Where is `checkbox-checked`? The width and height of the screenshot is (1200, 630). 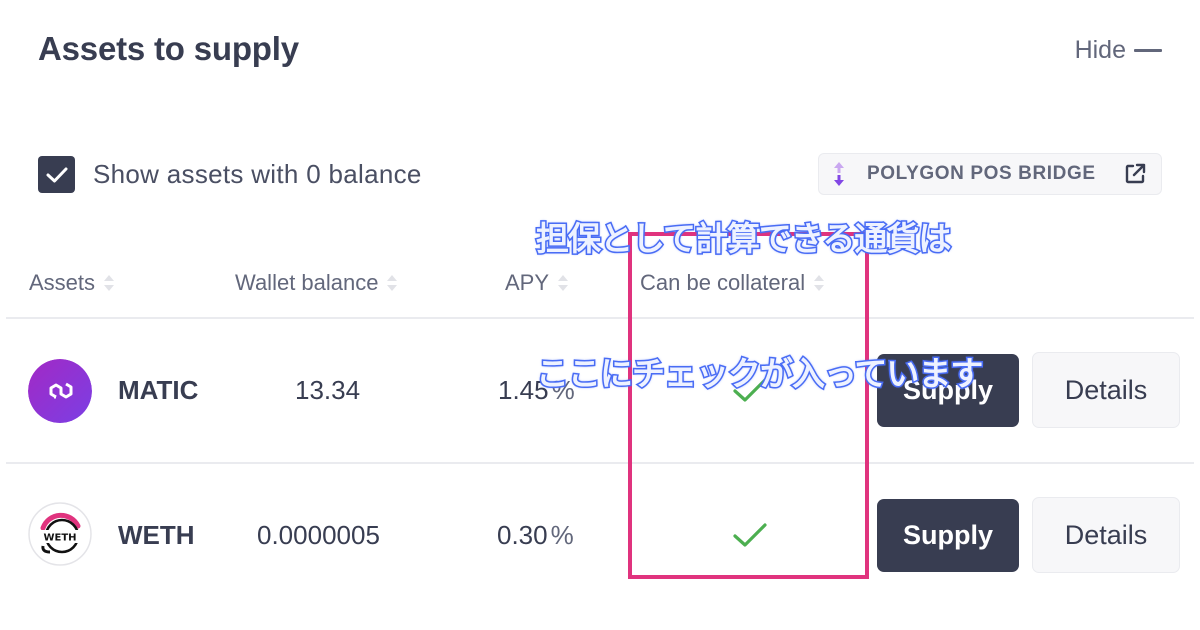
checkbox-checked is located at coordinates (56, 174).